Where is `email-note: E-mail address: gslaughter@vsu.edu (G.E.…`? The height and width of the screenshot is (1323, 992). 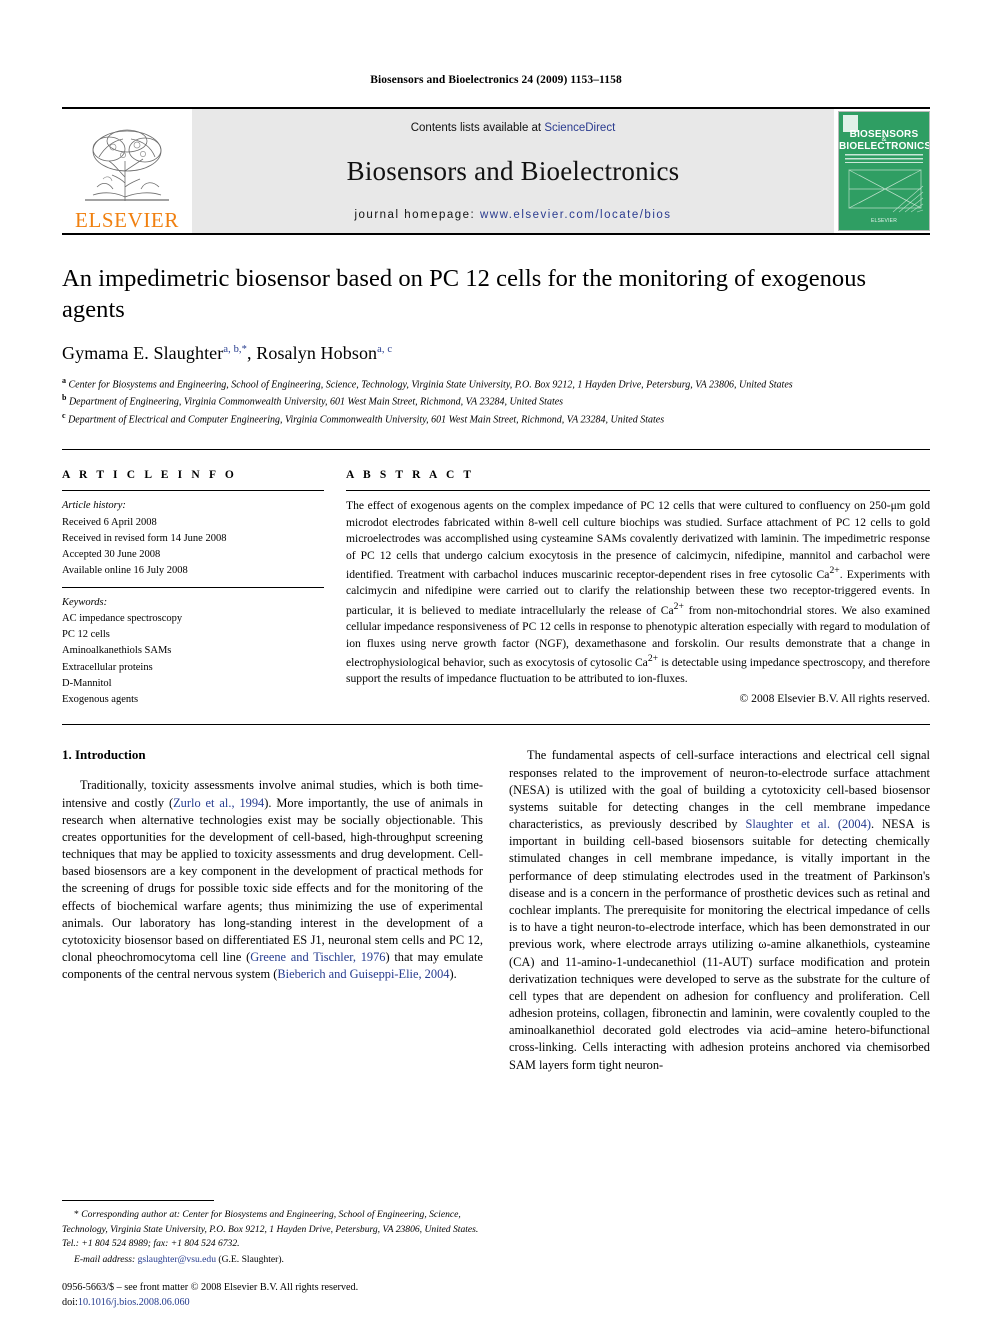
email-note: E-mail address: gslaughter@vsu.edu (G.E.… is located at coordinates (272, 1260).